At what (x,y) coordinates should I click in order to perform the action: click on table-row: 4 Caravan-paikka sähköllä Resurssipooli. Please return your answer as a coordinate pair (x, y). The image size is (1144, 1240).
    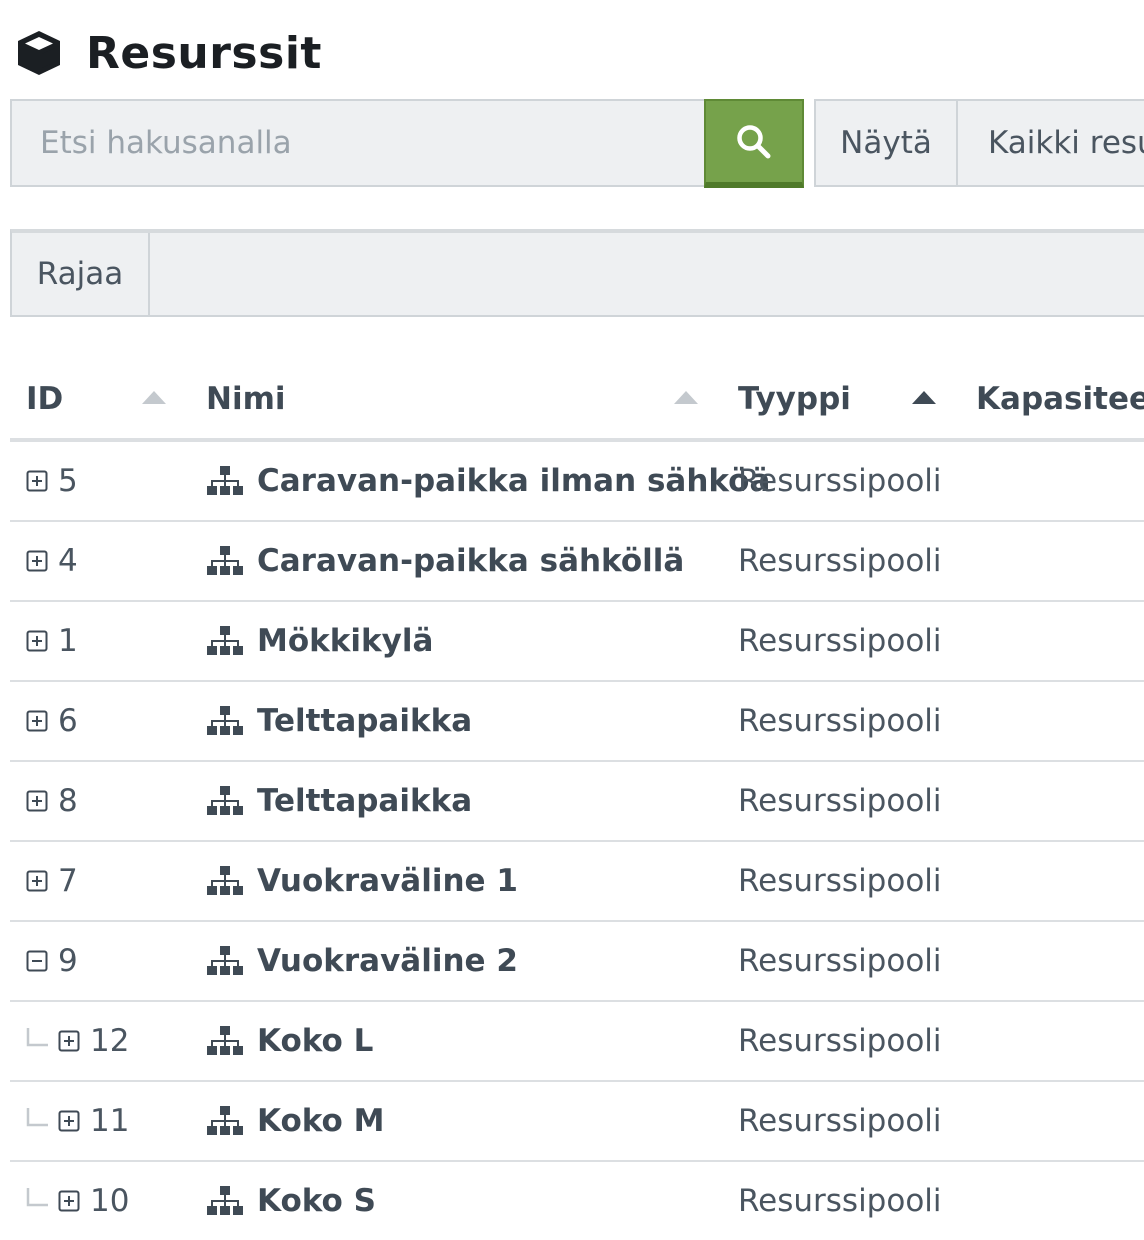
    Looking at the image, I should click on (577, 562).